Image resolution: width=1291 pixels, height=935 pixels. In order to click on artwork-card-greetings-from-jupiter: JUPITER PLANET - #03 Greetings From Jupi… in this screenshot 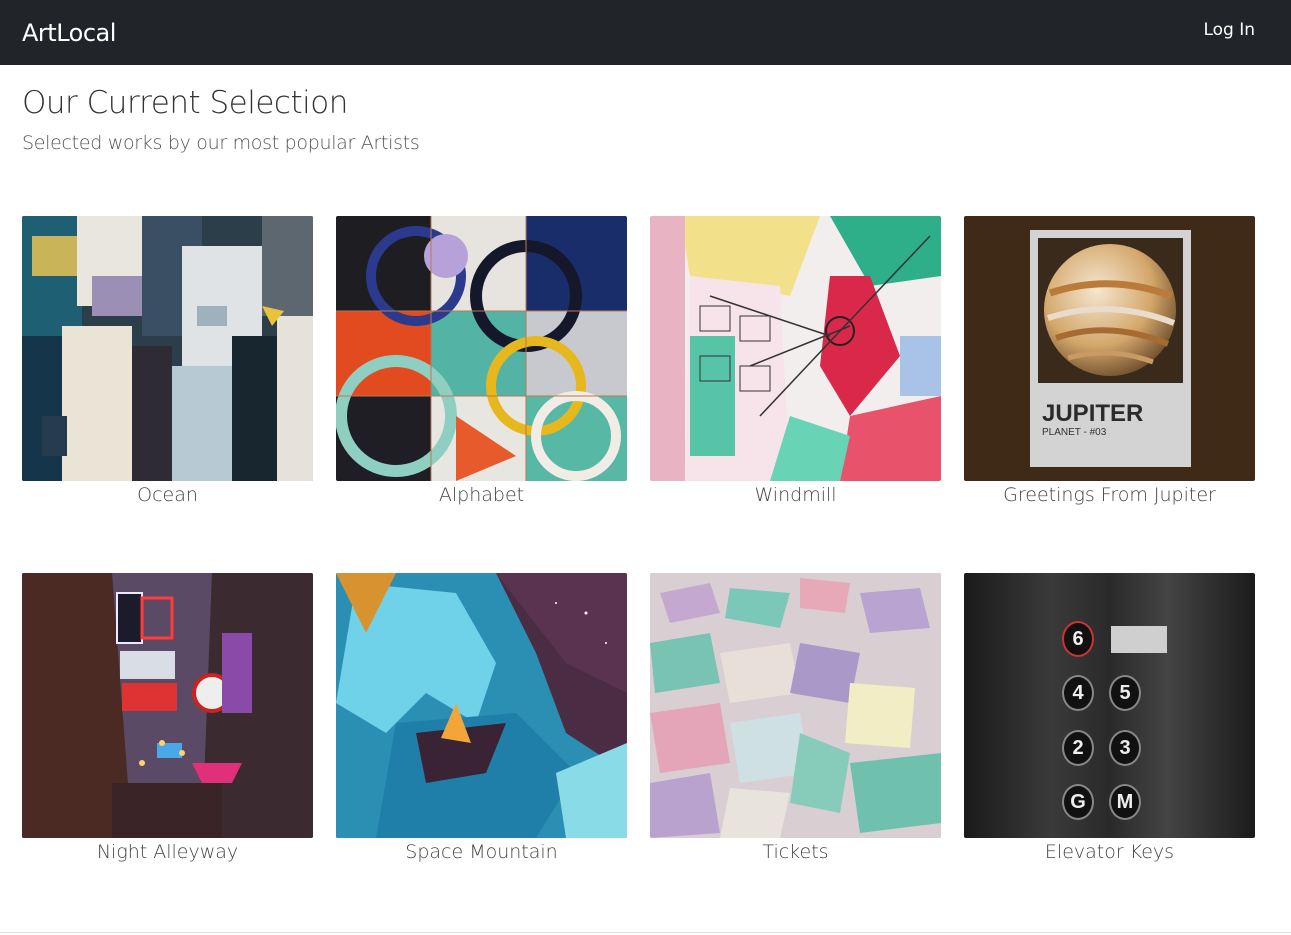, I will do `click(1109, 361)`.